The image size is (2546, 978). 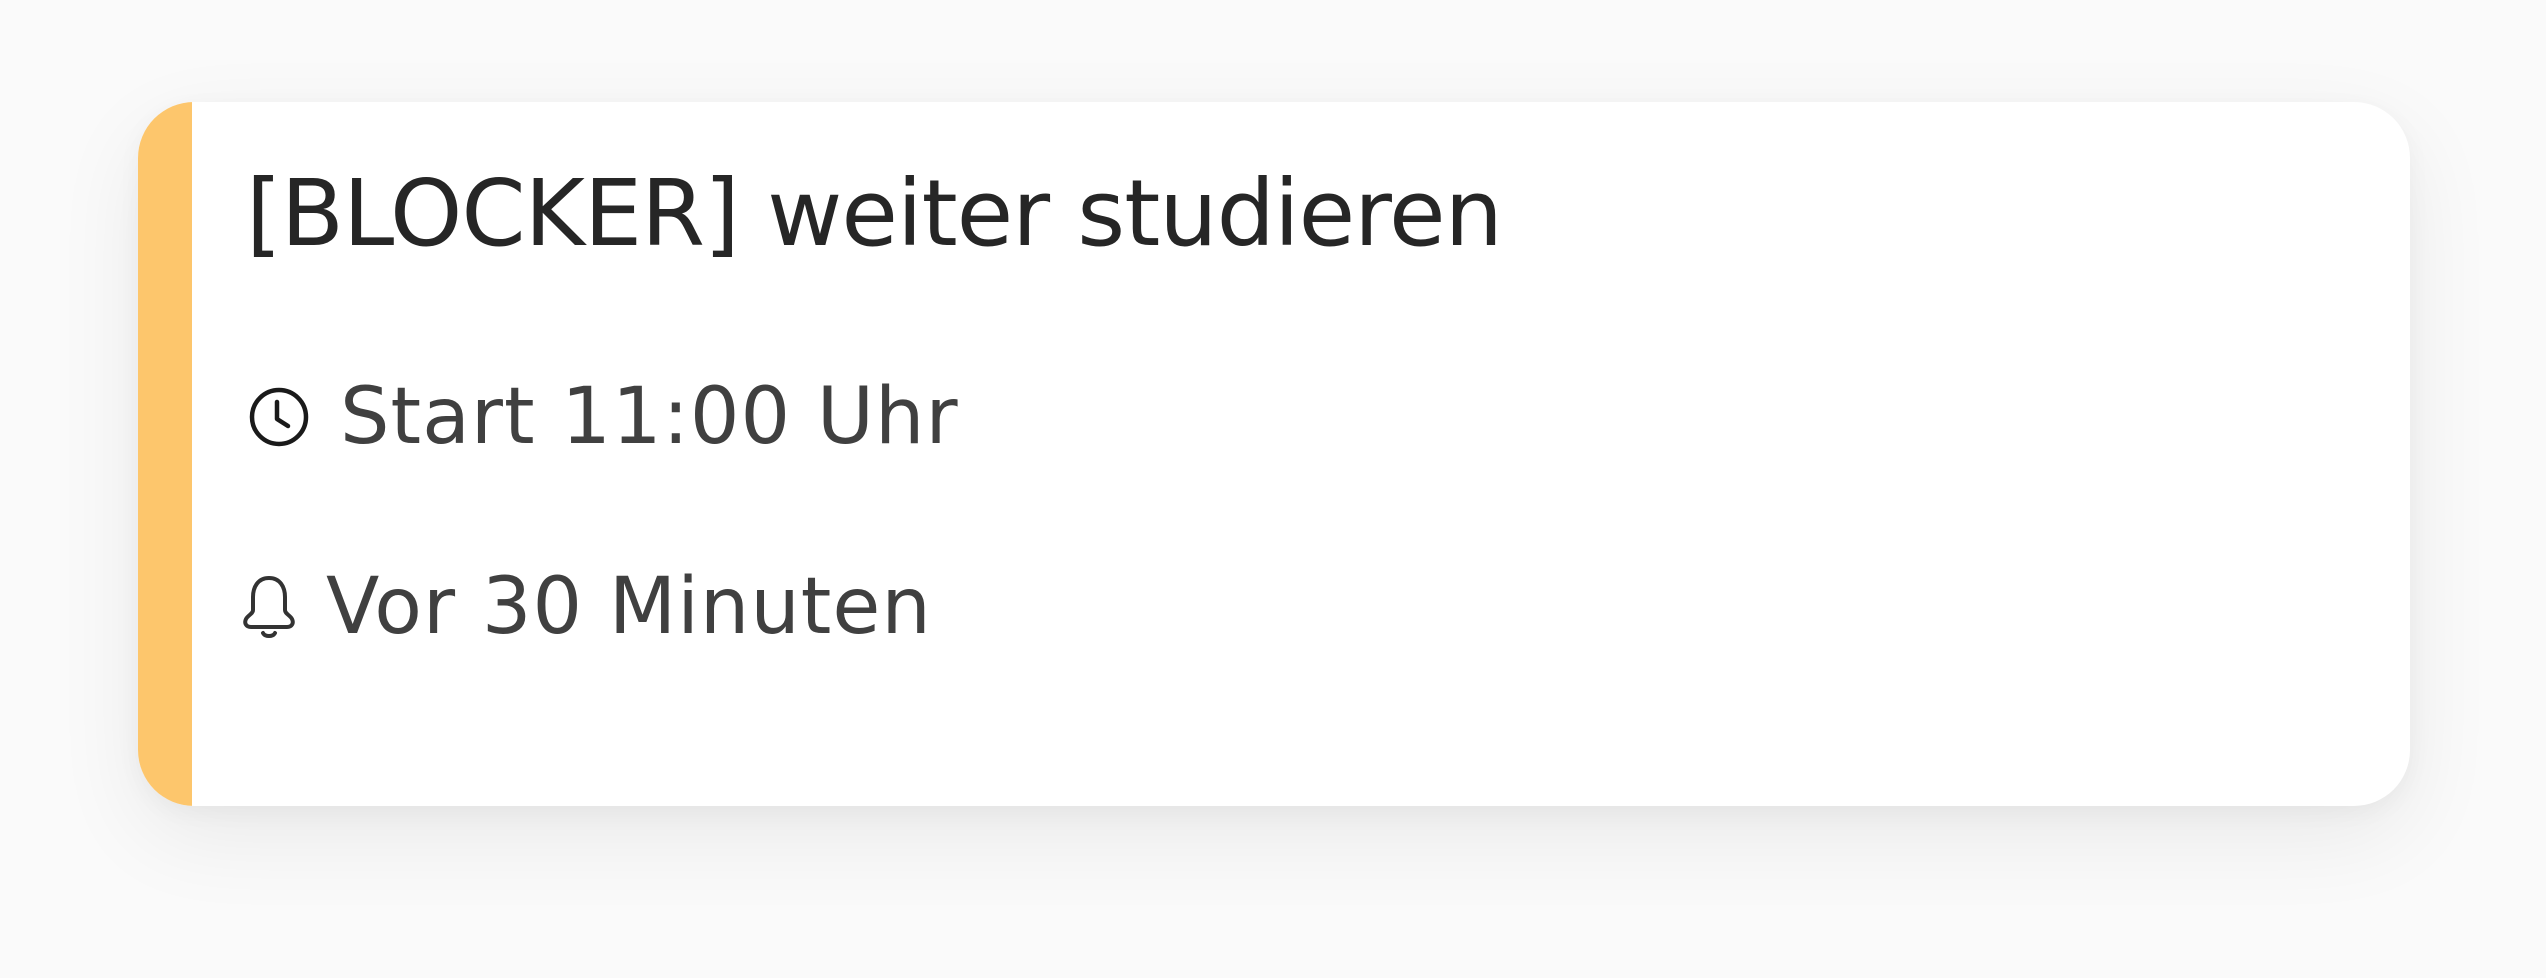 I want to click on event-reminder: Vor 30 Minuten, so click(x=629, y=607).